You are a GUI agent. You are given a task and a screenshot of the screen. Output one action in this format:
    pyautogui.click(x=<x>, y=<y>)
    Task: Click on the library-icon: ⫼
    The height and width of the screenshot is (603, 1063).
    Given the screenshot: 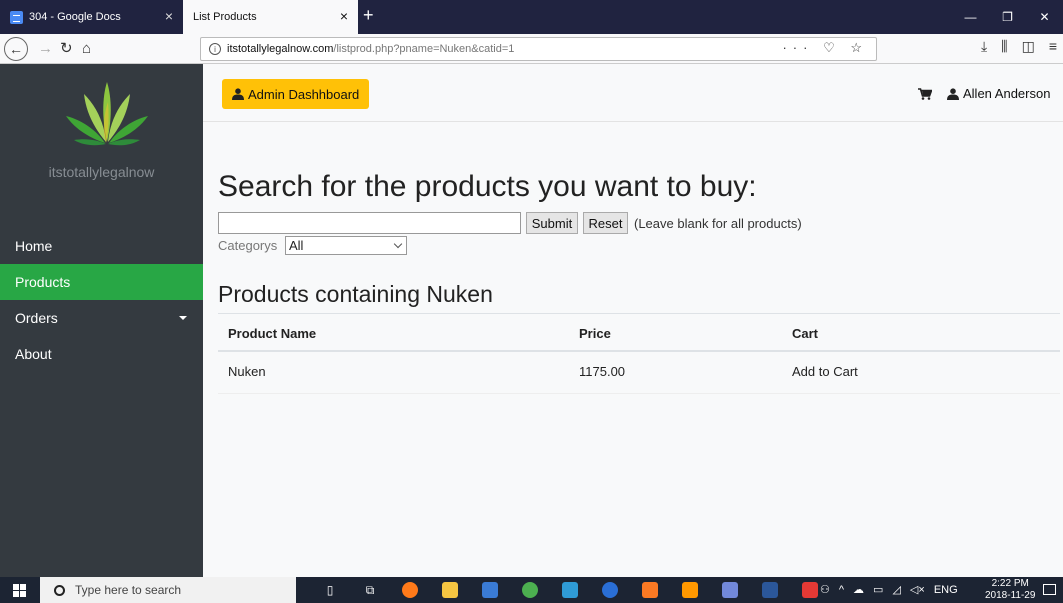 What is the action you would take?
    pyautogui.click(x=1004, y=46)
    